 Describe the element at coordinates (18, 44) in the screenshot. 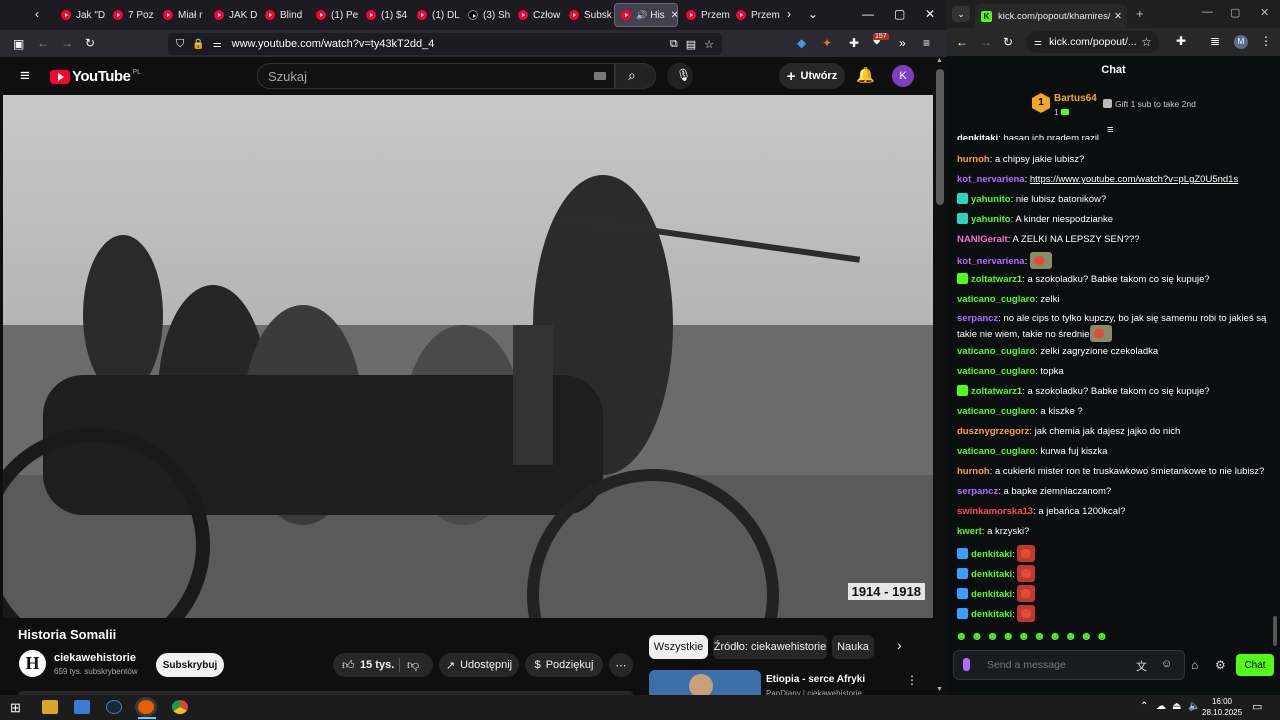

I see `sidebar-icon: ▣` at that location.